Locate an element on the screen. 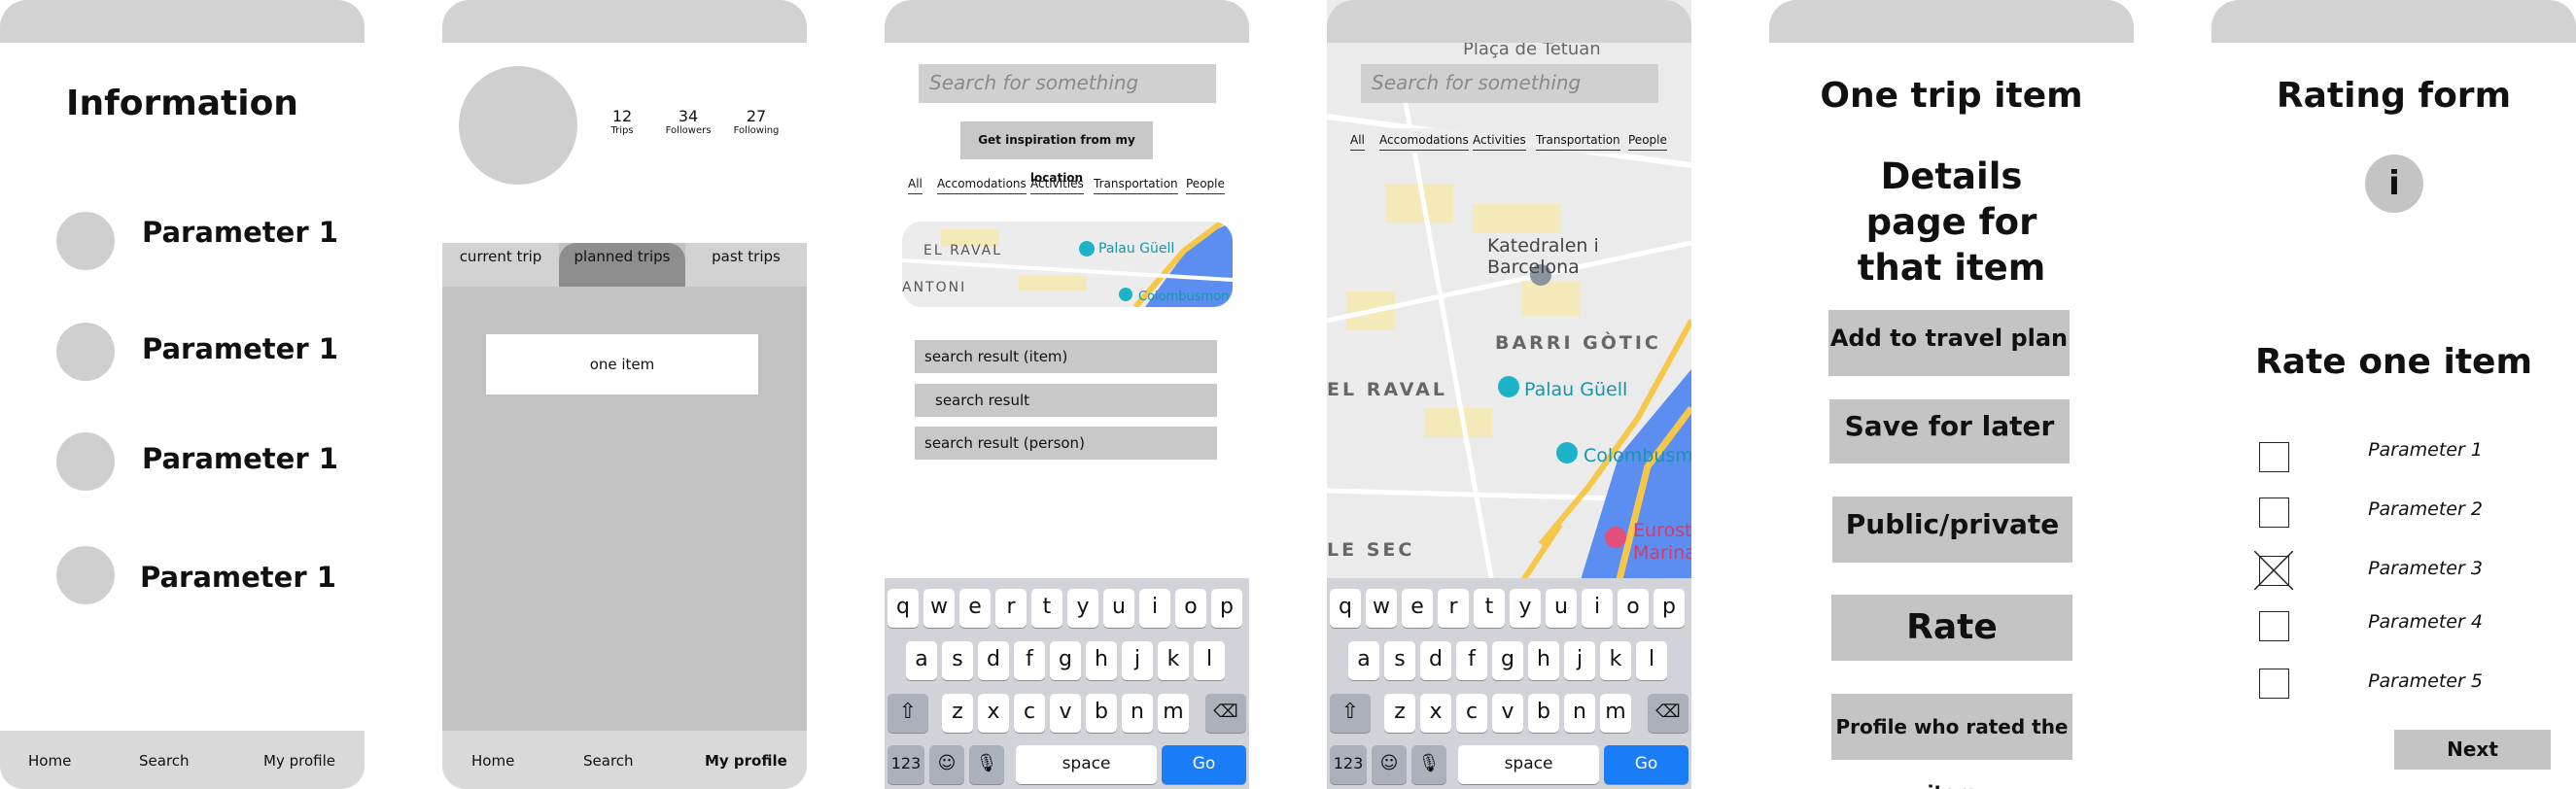 The image size is (2576, 789). stat-followers: 34 Followers is located at coordinates (688, 121).